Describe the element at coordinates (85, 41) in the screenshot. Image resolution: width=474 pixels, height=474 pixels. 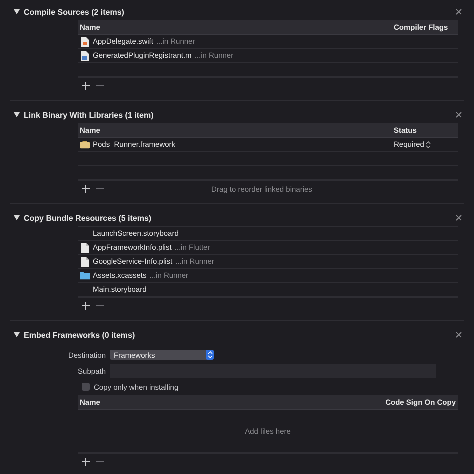
I see `swift-file-icon` at that location.